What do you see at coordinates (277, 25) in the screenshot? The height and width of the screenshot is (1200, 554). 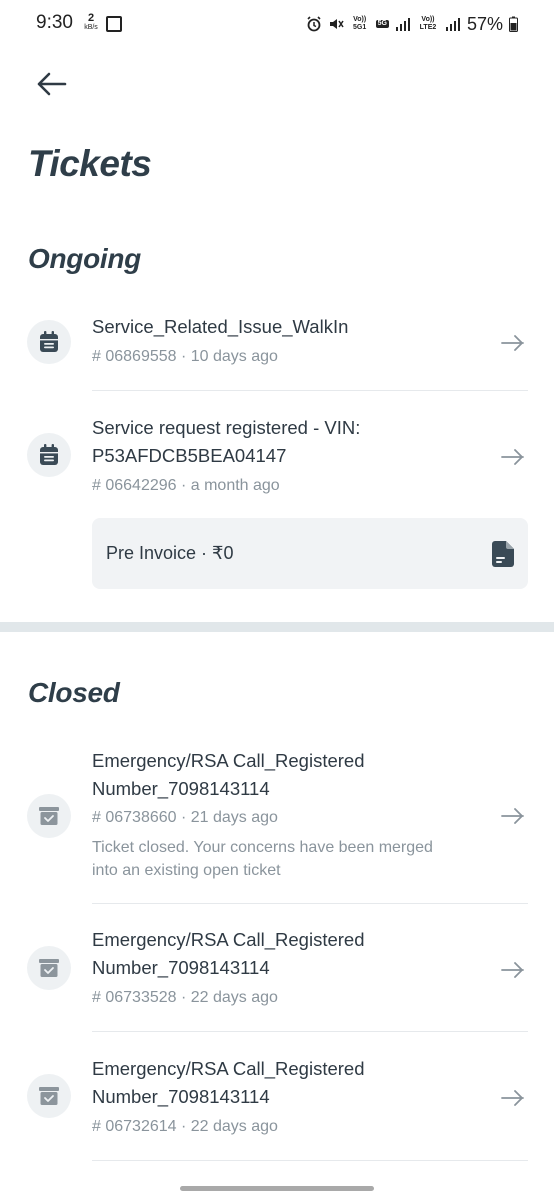 I see `status-bar: 9:30 2 kB/s Vo)) 5G1 5G Vo)) LTE2 57%` at bounding box center [277, 25].